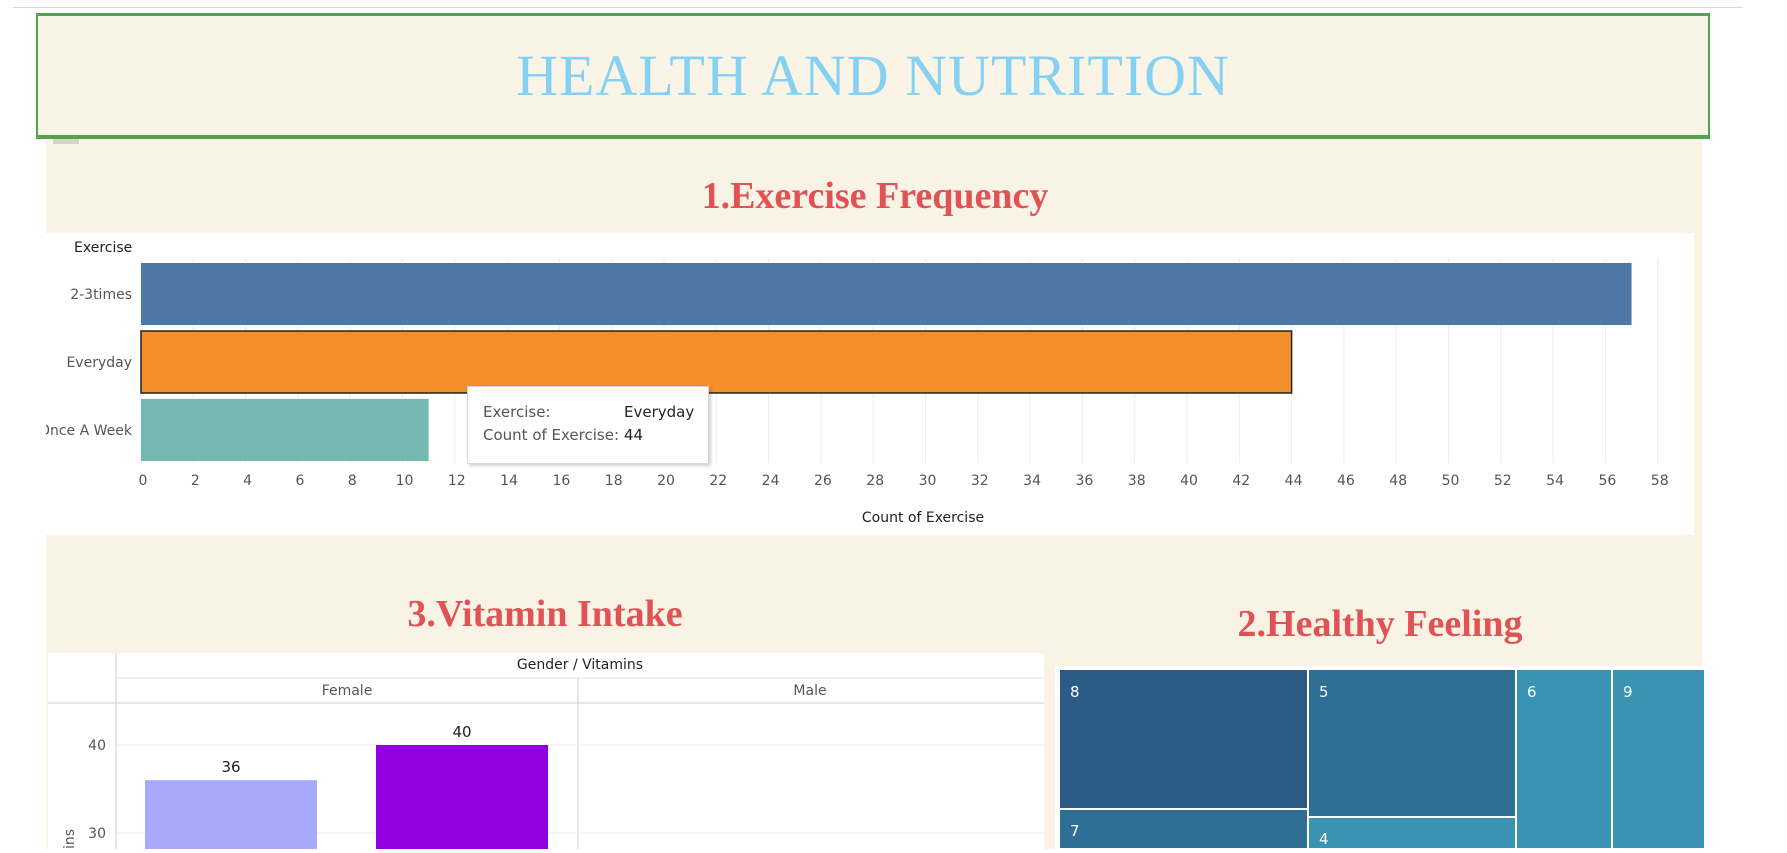 This screenshot has width=1787, height=853. What do you see at coordinates (352, 481) in the screenshot?
I see `exercise-tick-label-4: 8` at bounding box center [352, 481].